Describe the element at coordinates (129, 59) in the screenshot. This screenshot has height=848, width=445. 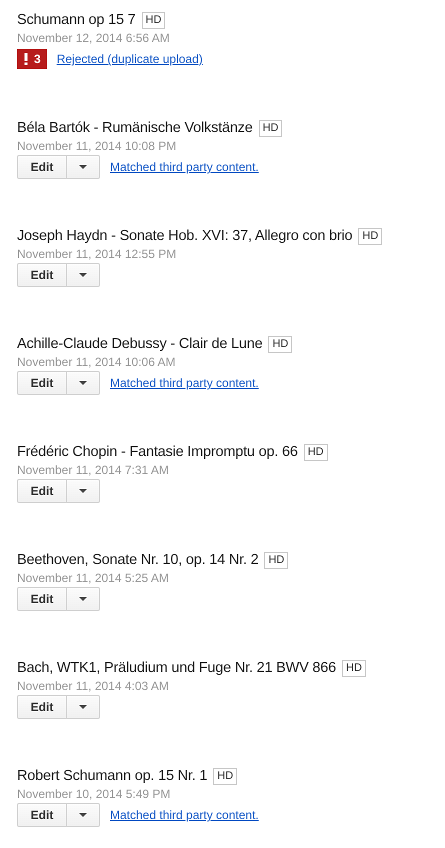
I see `status-link: Rejected (duplicate upload)` at that location.